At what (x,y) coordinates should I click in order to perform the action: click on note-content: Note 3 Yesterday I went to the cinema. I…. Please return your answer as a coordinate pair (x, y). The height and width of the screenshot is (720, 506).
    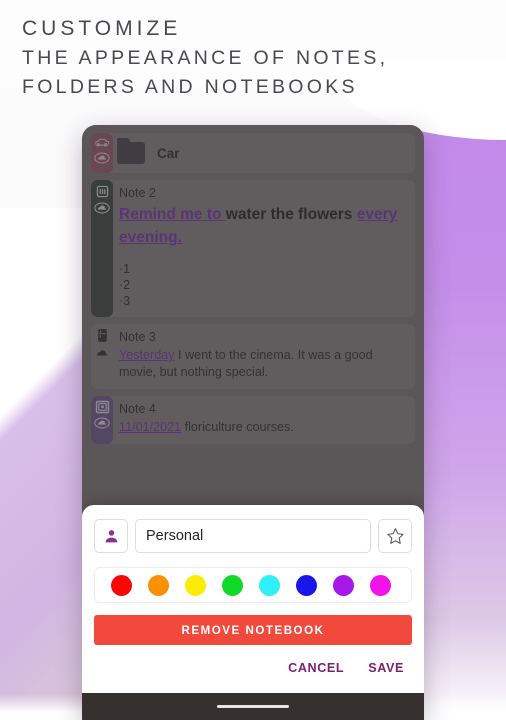
    Looking at the image, I should click on (264, 356).